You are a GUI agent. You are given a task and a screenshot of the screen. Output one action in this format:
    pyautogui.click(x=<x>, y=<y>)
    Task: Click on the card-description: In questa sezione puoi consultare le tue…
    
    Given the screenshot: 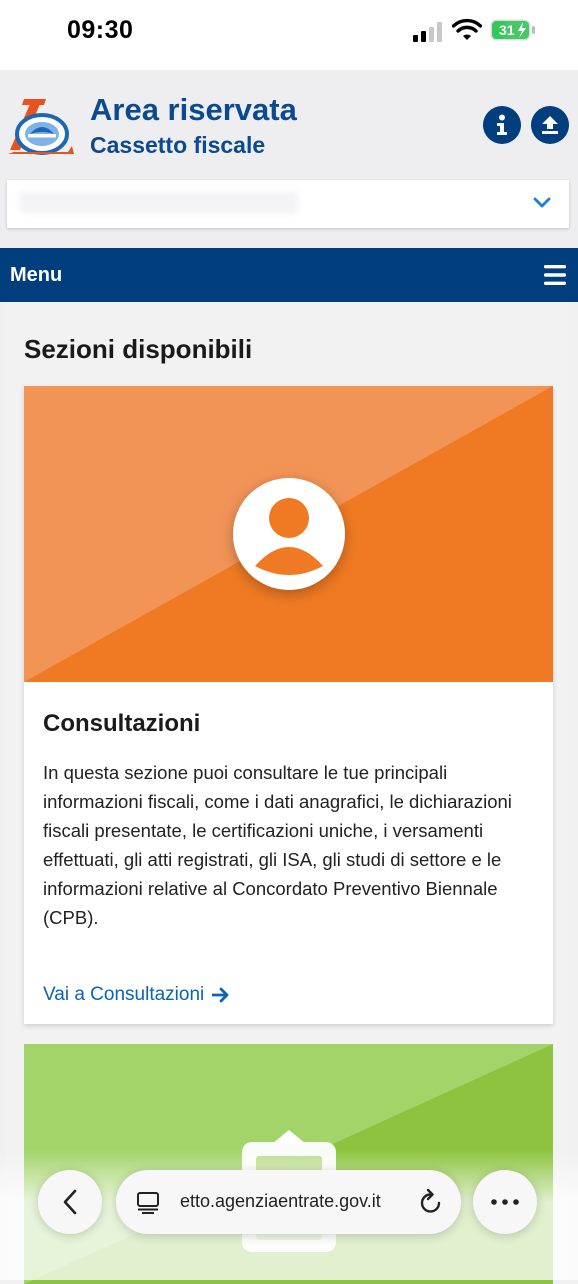 What is the action you would take?
    pyautogui.click(x=277, y=845)
    